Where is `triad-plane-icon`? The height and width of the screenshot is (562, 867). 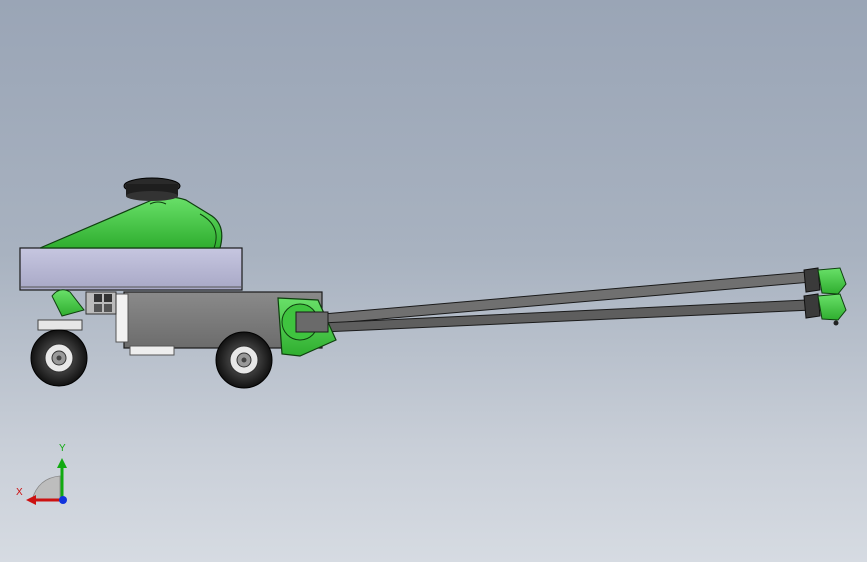
triad-plane-icon is located at coordinates (46, 488).